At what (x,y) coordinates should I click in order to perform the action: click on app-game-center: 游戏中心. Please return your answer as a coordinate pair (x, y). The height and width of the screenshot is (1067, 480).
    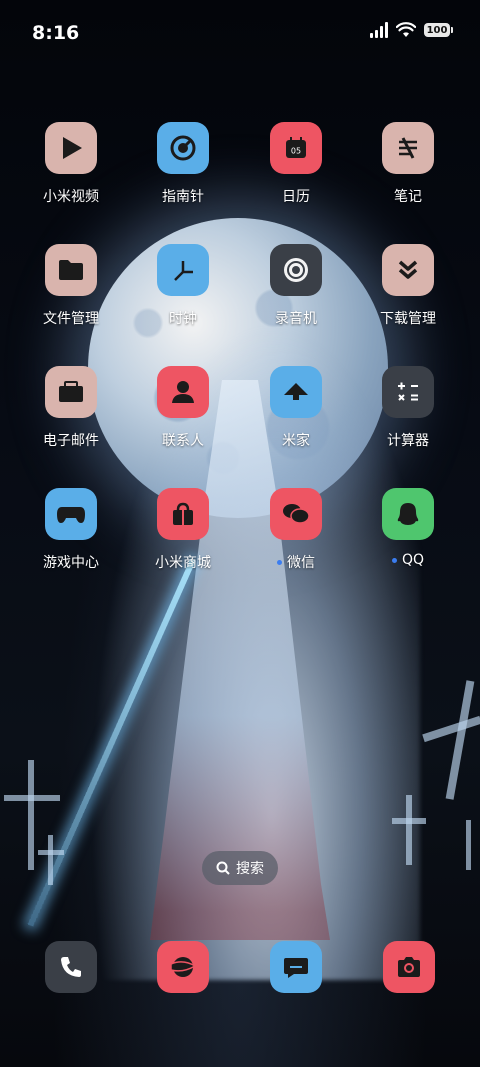
    Looking at the image, I should click on (71, 530).